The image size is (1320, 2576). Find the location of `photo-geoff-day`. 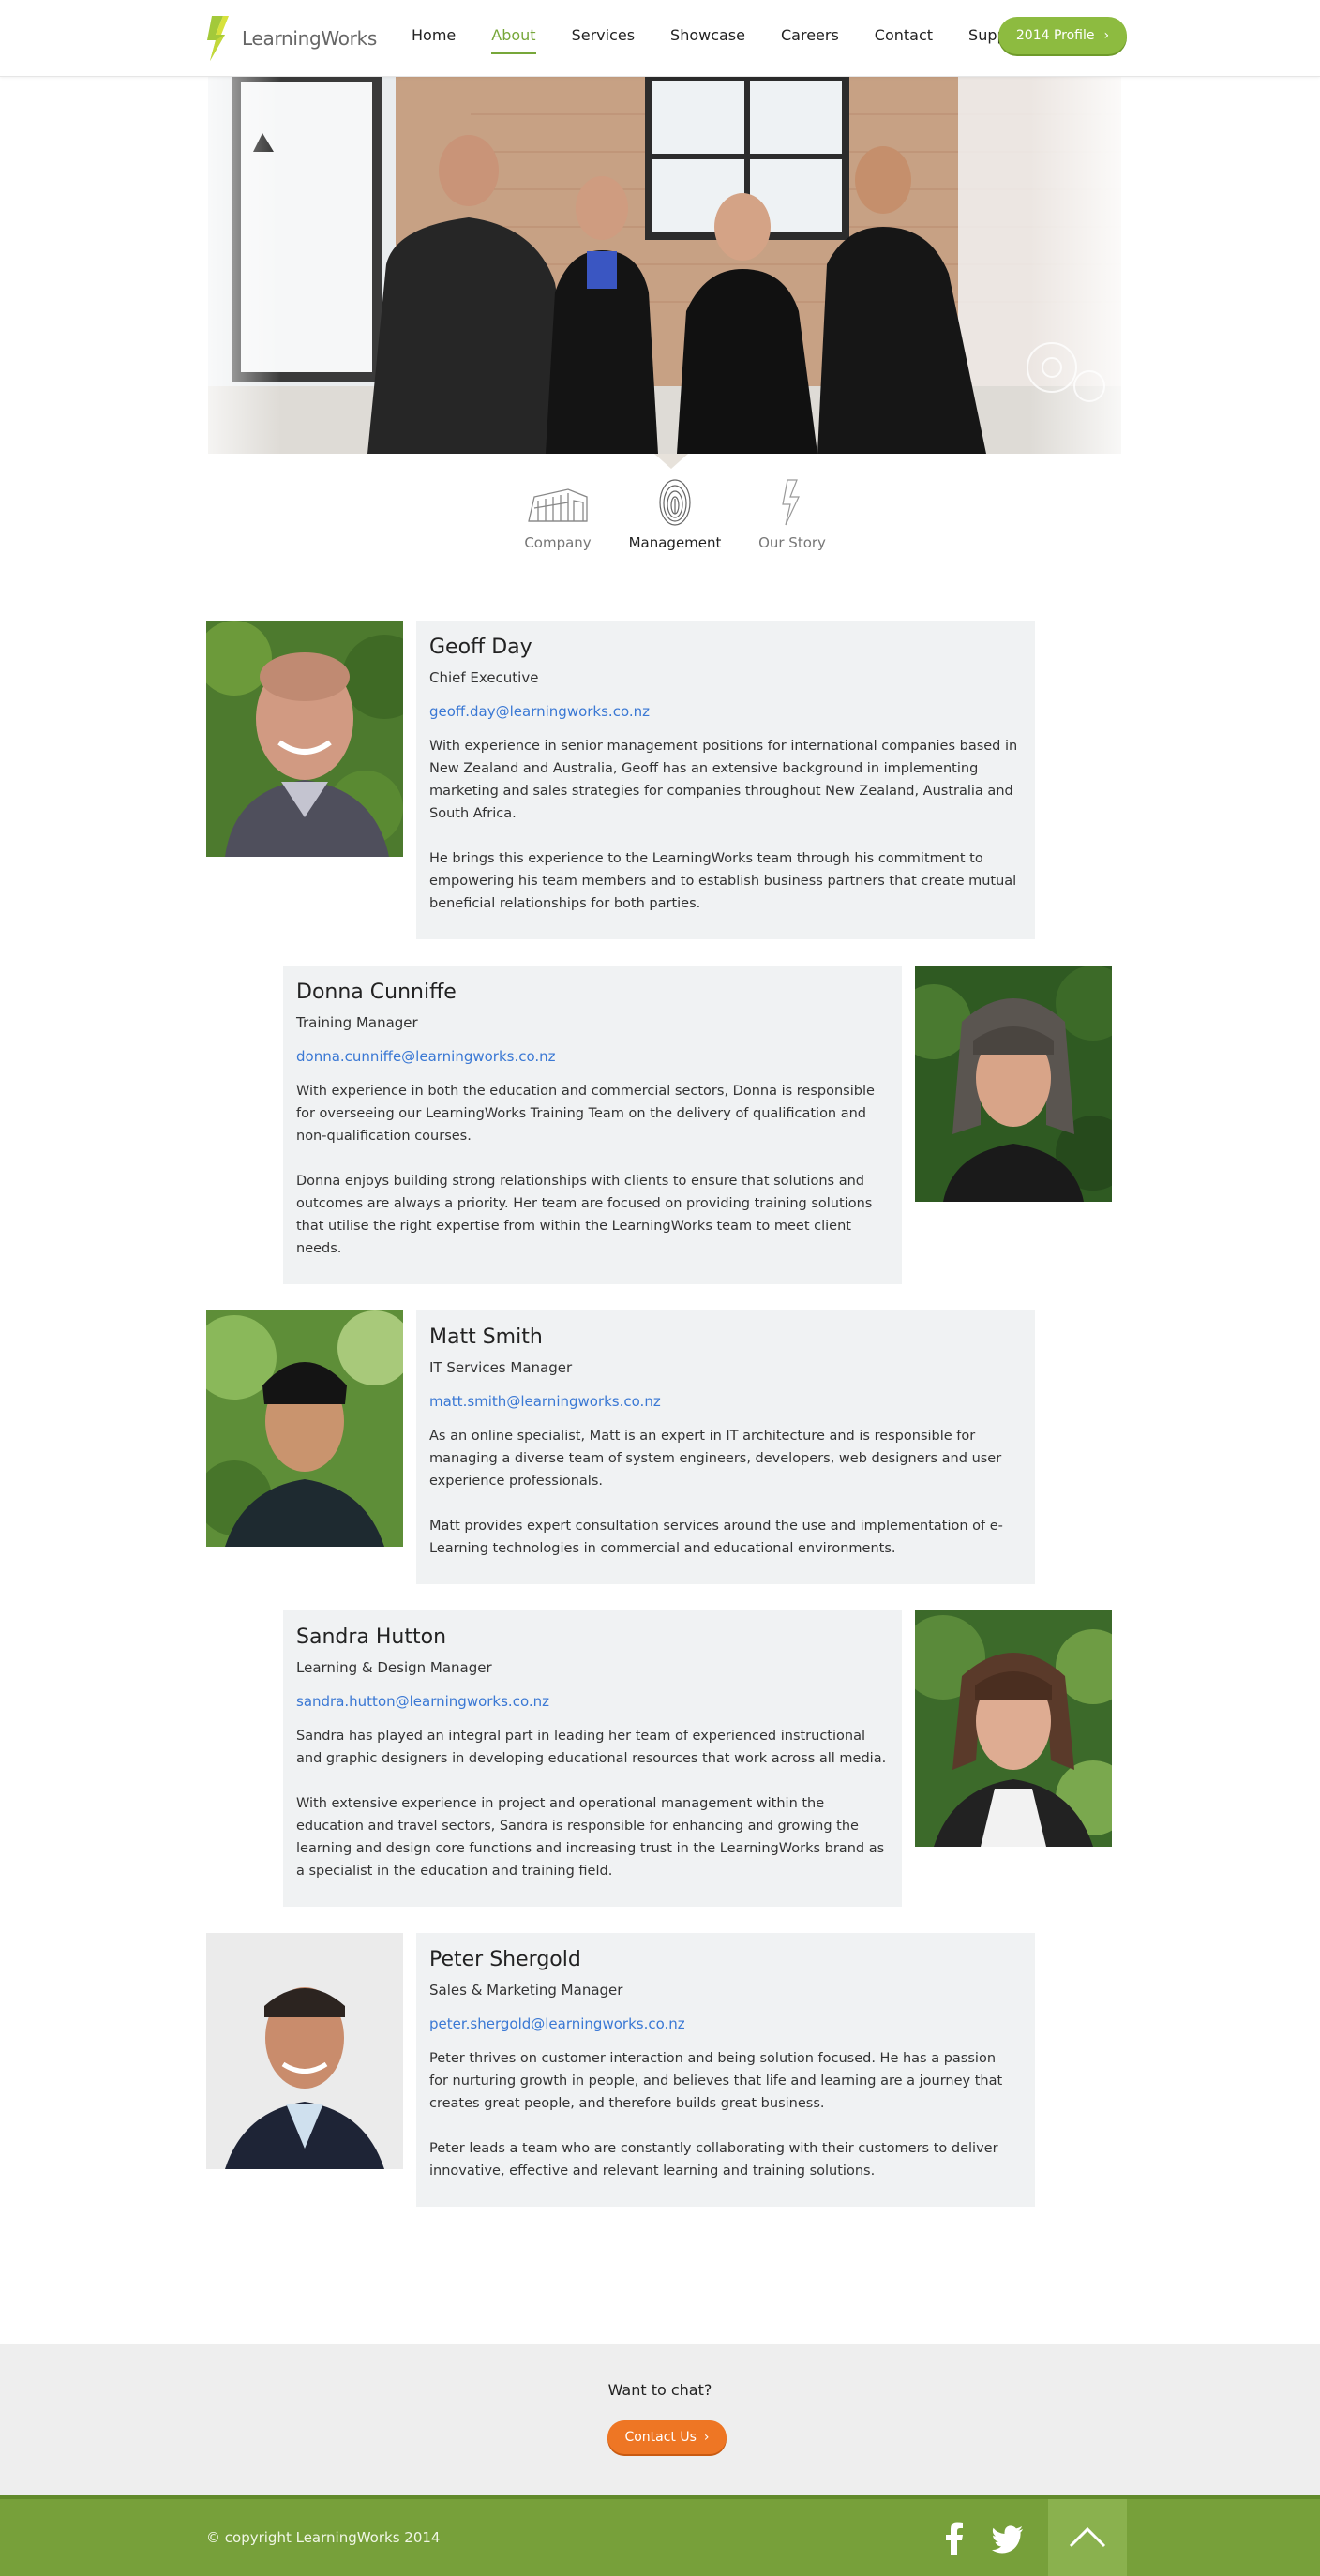

photo-geoff-day is located at coordinates (304, 739).